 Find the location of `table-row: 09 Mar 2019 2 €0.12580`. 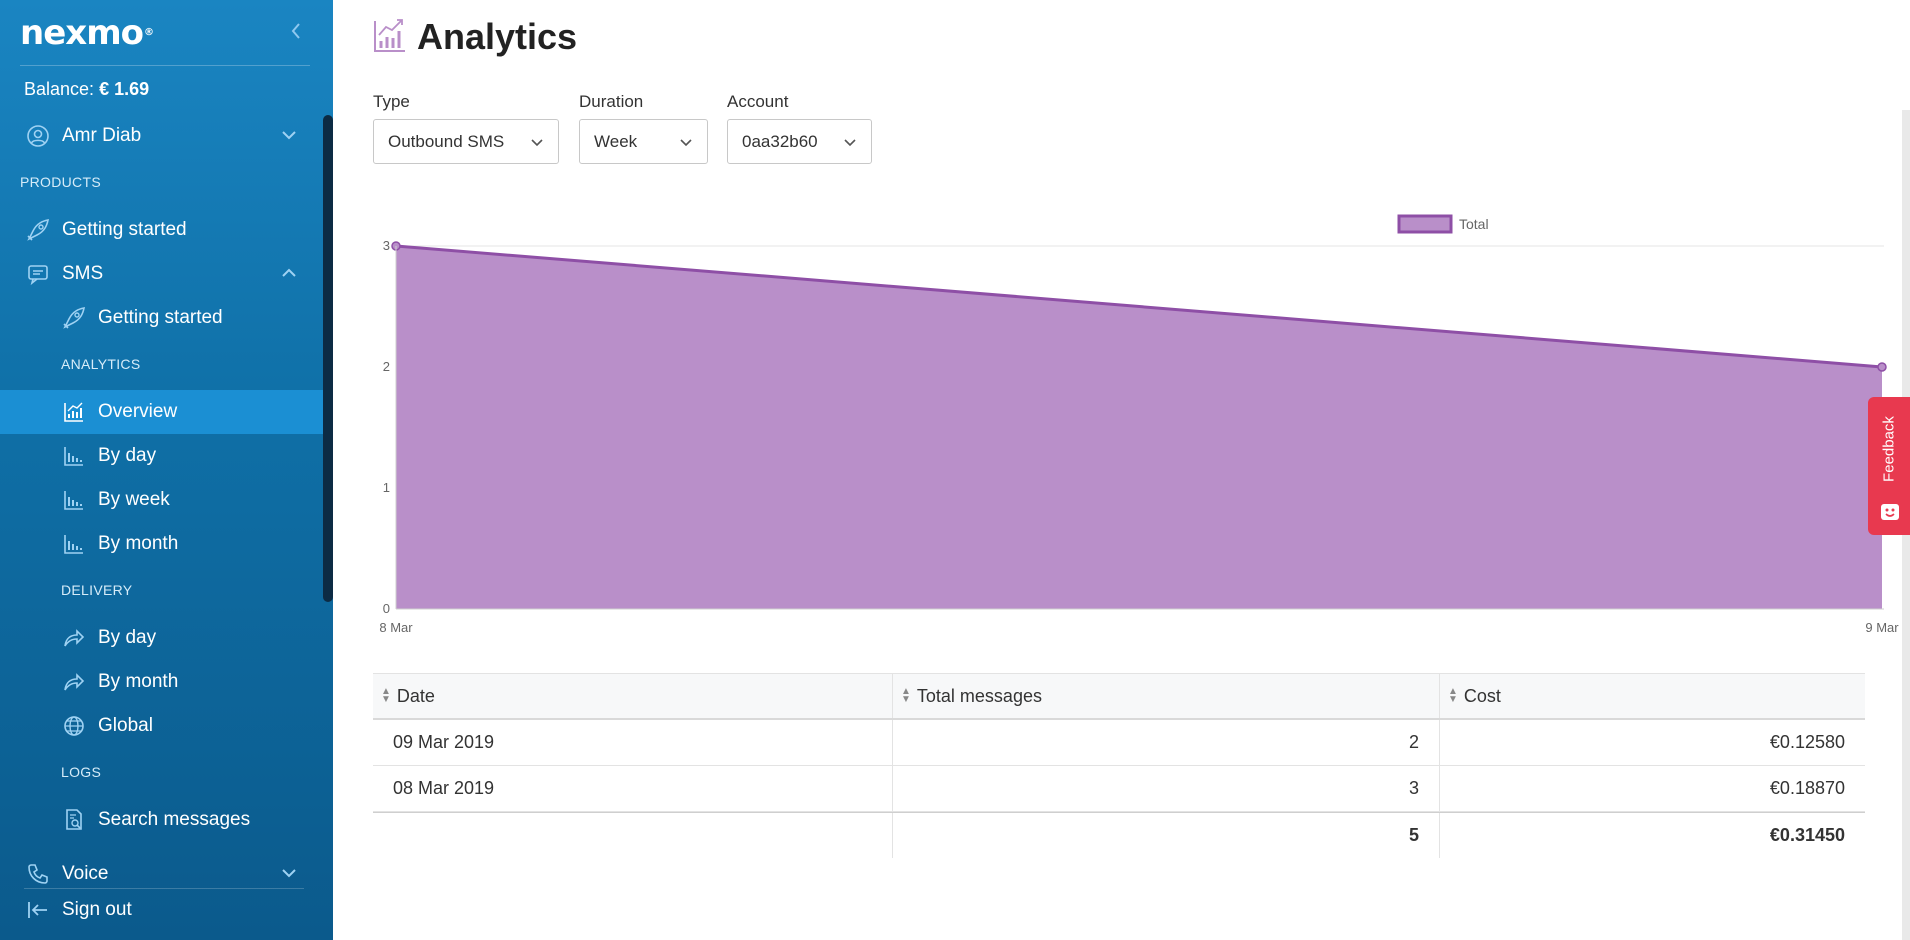

table-row: 09 Mar 2019 2 €0.12580 is located at coordinates (1119, 743).